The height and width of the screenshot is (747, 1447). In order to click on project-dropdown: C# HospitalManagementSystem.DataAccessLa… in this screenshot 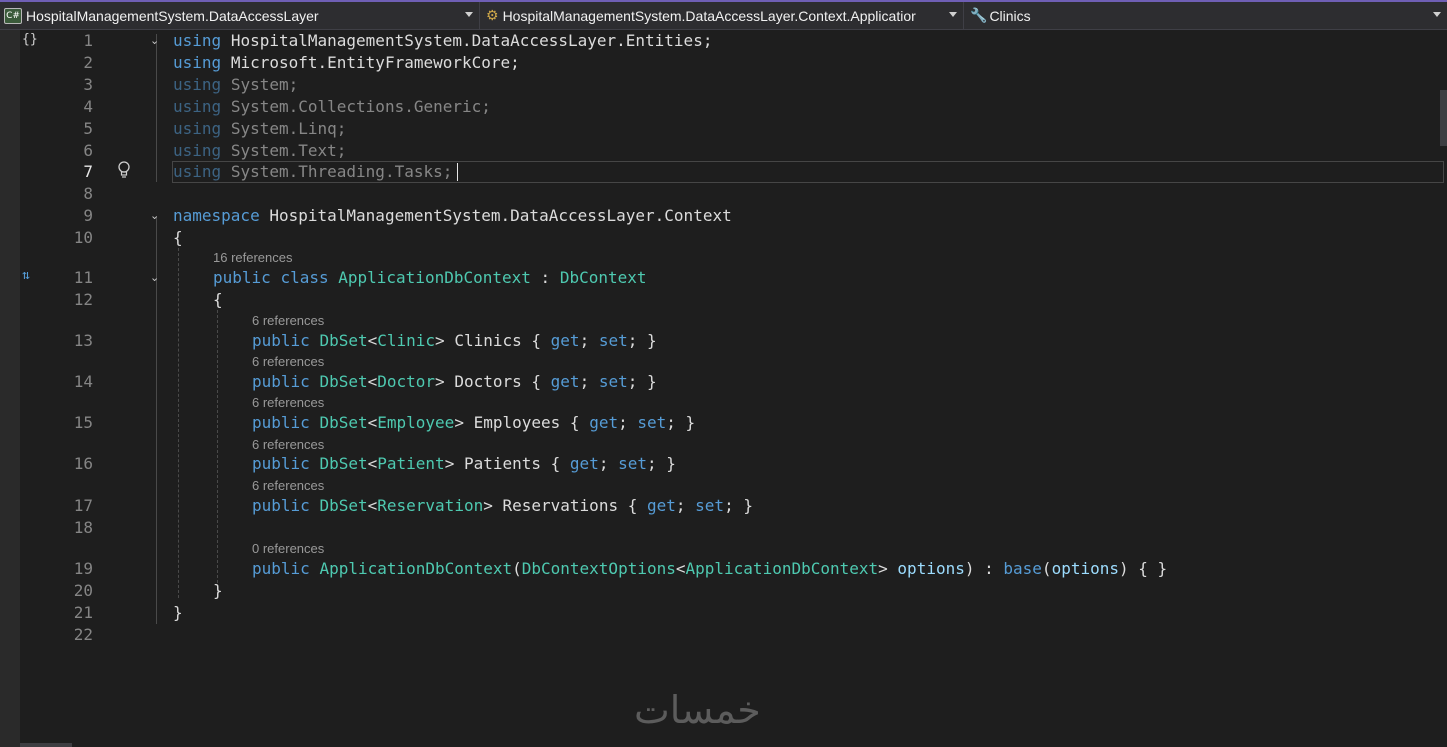, I will do `click(240, 15)`.